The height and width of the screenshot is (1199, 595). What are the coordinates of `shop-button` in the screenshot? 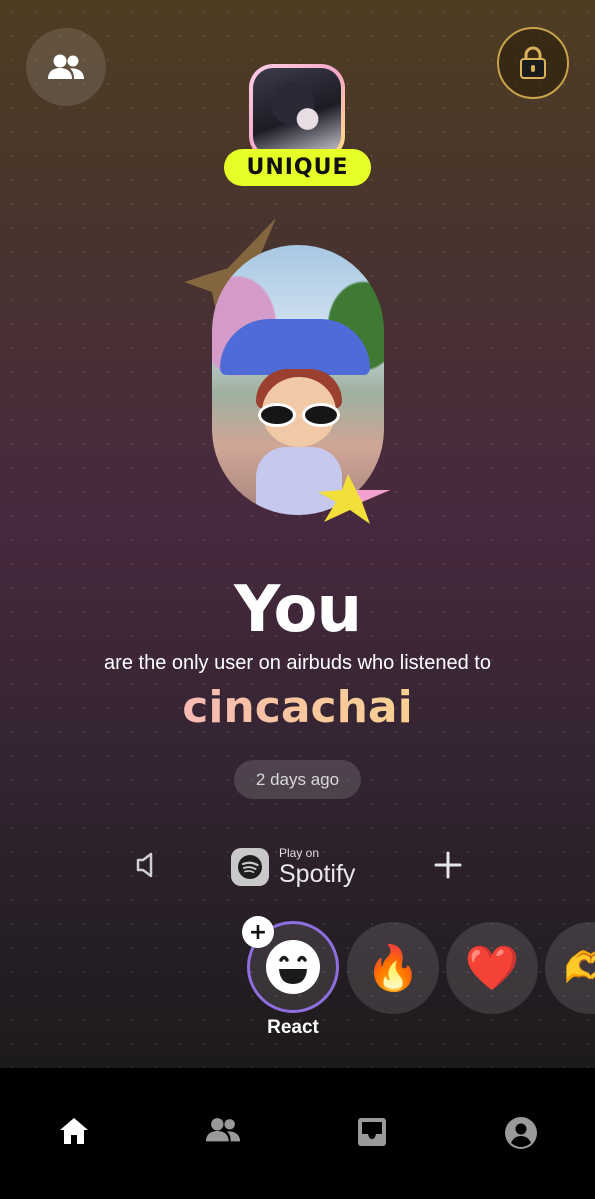 It's located at (533, 63).